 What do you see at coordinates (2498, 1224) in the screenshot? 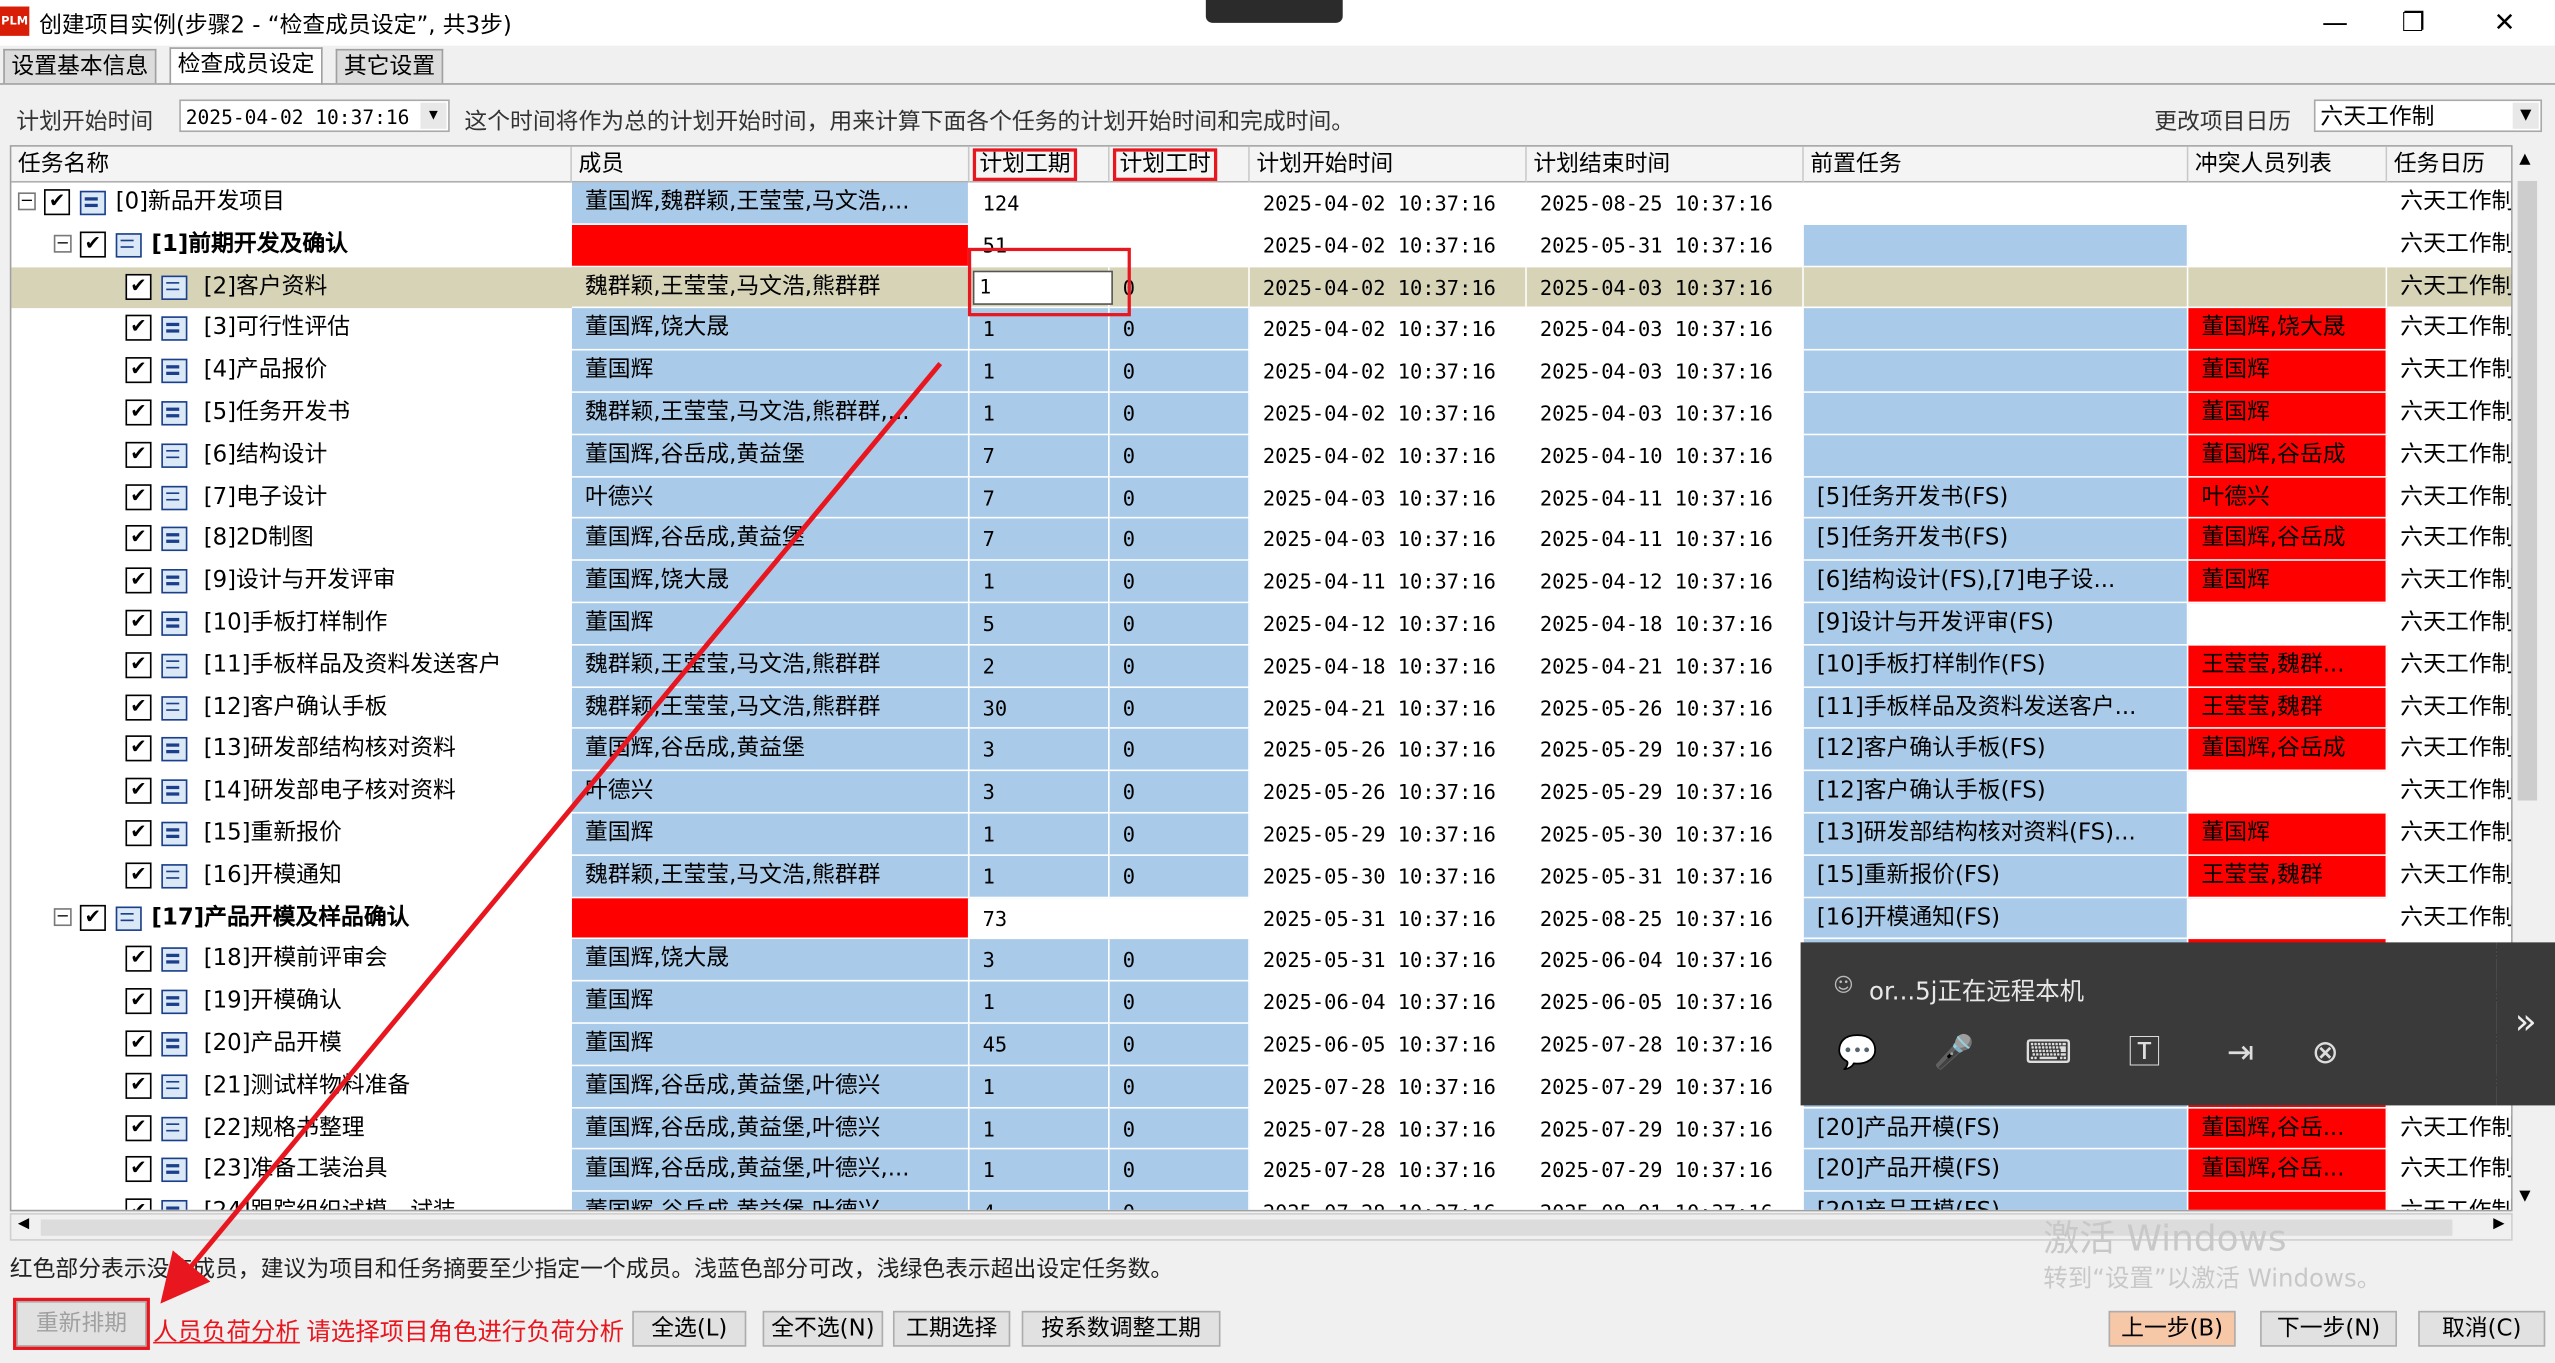
I see `scroll-right-icon: ▶` at bounding box center [2498, 1224].